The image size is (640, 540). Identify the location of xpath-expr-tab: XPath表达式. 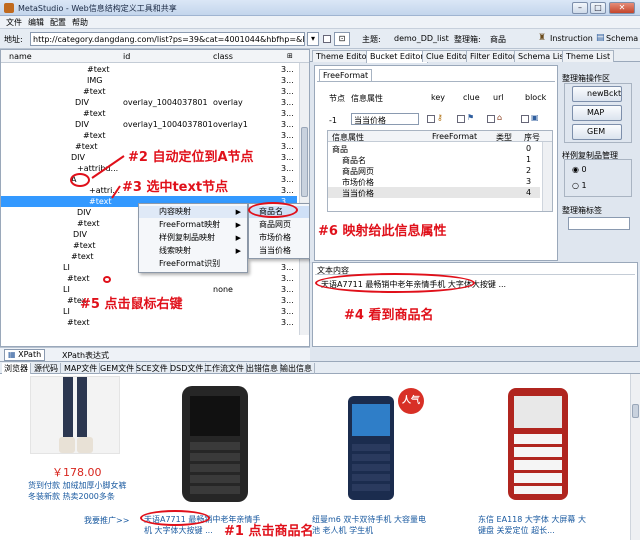
(85, 355).